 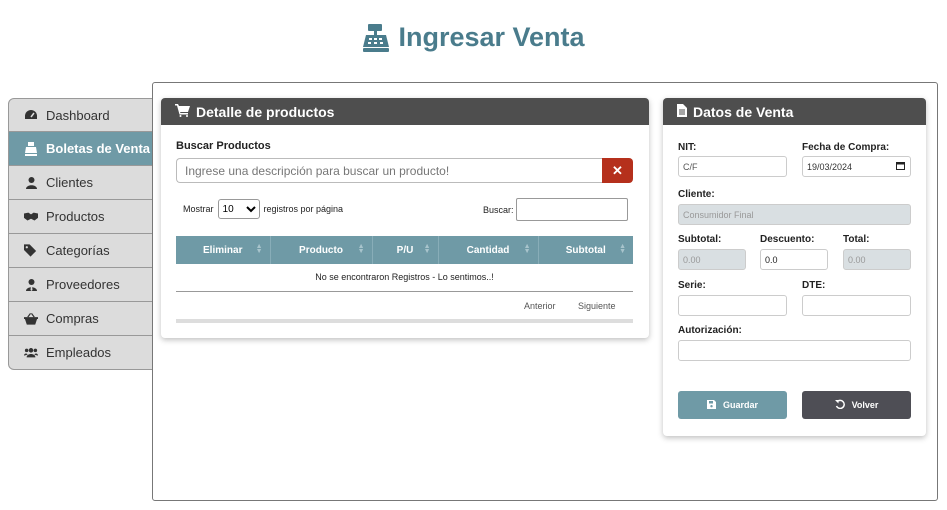 What do you see at coordinates (711, 405) in the screenshot?
I see `save-icon` at bounding box center [711, 405].